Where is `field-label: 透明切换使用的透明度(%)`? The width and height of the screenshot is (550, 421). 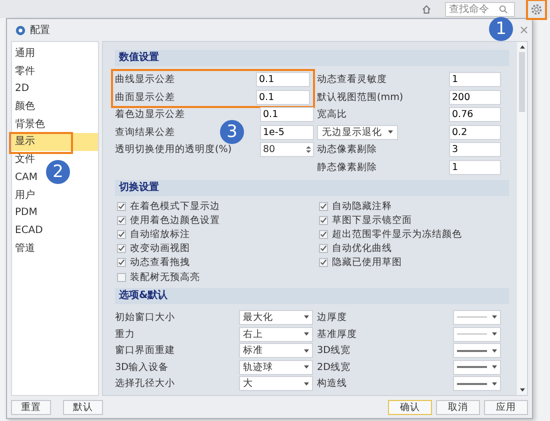 field-label: 透明切换使用的透明度(%) is located at coordinates (173, 149).